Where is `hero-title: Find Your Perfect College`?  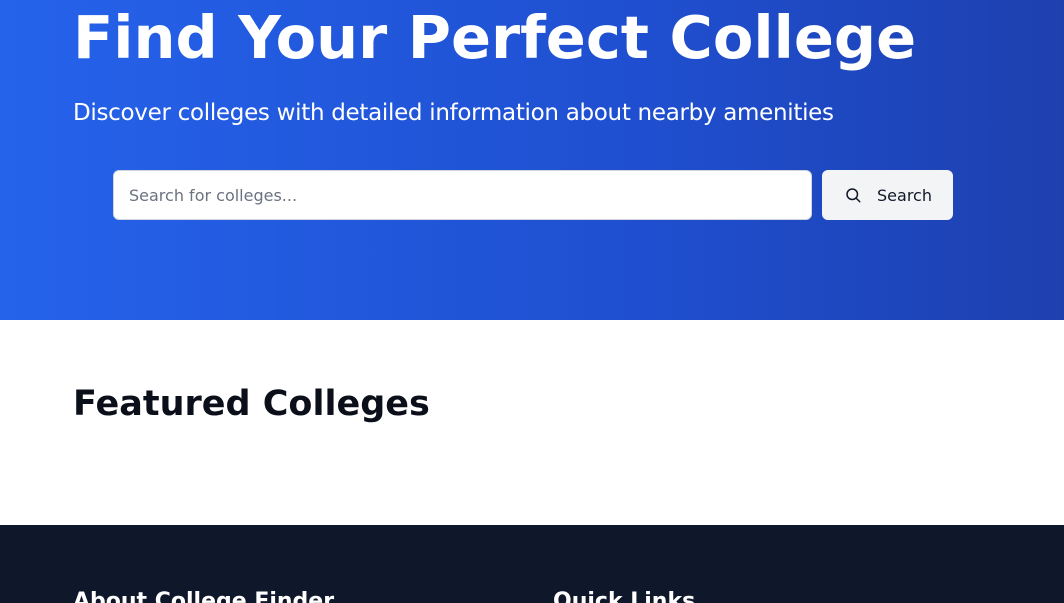
hero-title: Find Your Perfect College is located at coordinates (495, 37).